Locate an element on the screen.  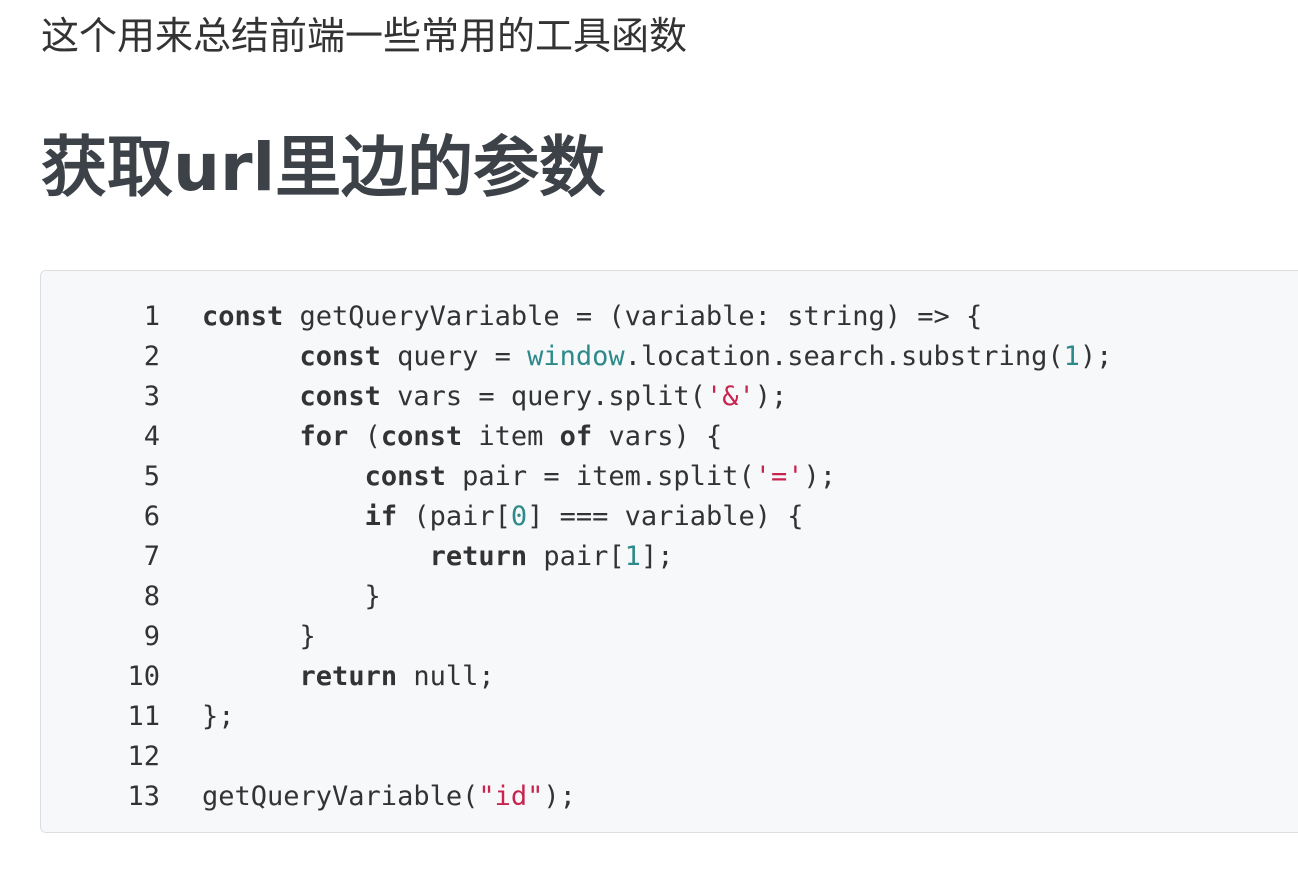
code-line: 12 is located at coordinates (576, 757).